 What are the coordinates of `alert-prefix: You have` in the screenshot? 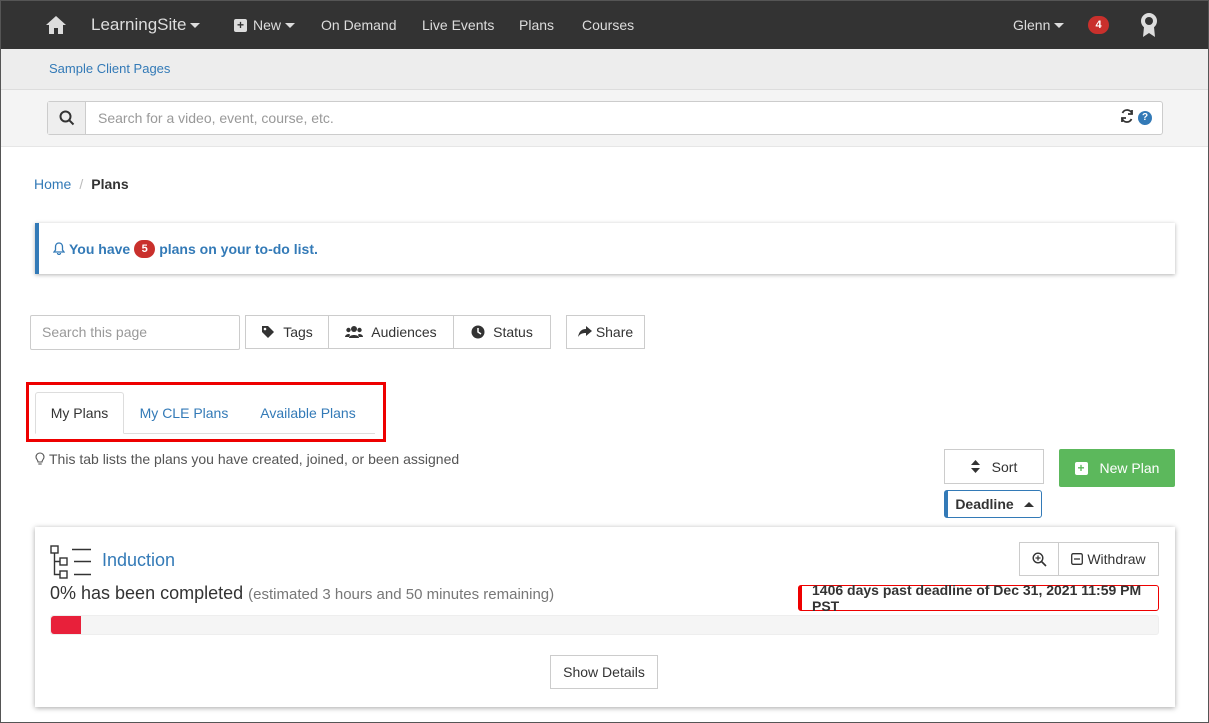 It's located at (100, 248).